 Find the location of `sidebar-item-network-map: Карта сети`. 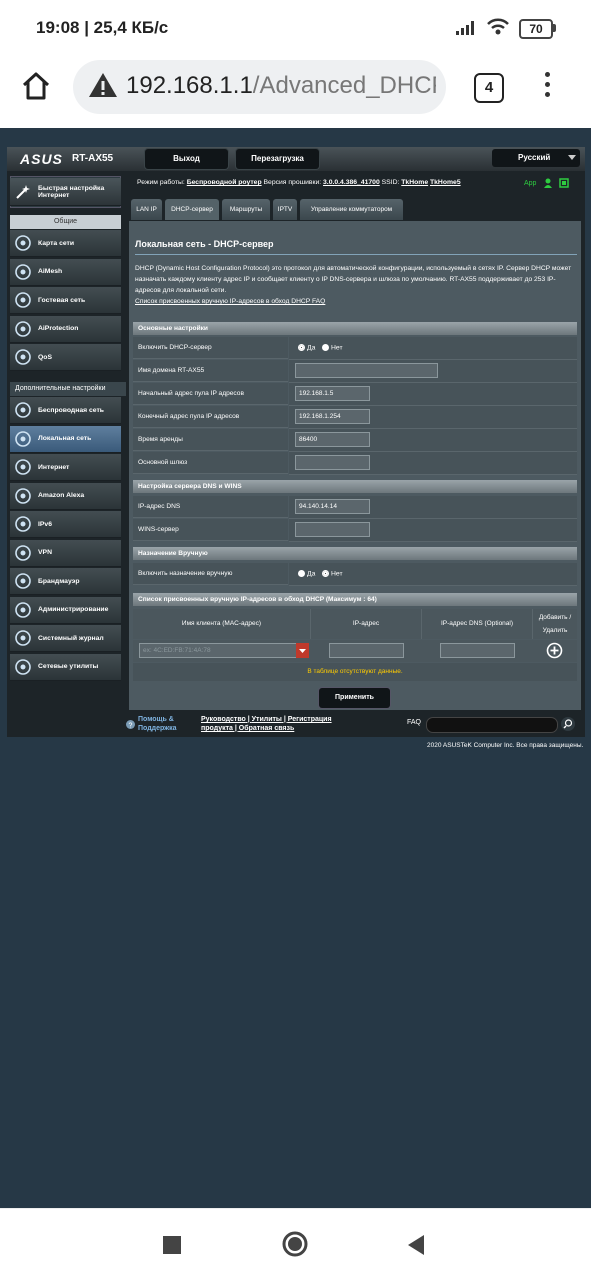

sidebar-item-network-map: Карта сети is located at coordinates (65, 243).